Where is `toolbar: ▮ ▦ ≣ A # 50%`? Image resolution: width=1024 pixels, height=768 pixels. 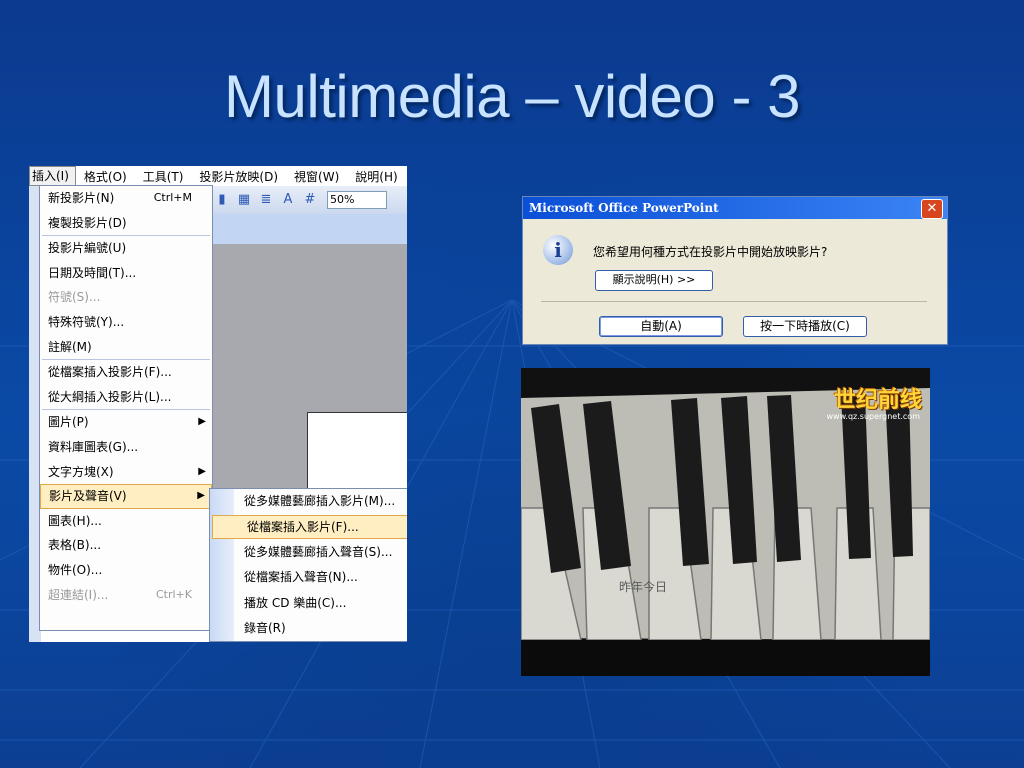 toolbar: ▮ ▦ ≣ A # 50% is located at coordinates (308, 200).